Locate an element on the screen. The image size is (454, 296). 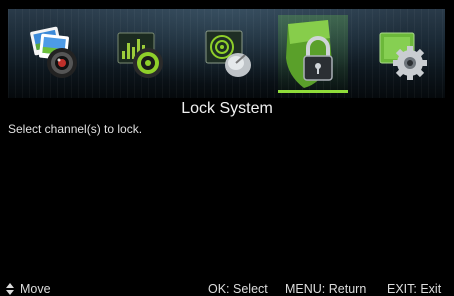
menu-item-lock is located at coordinates (313, 54).